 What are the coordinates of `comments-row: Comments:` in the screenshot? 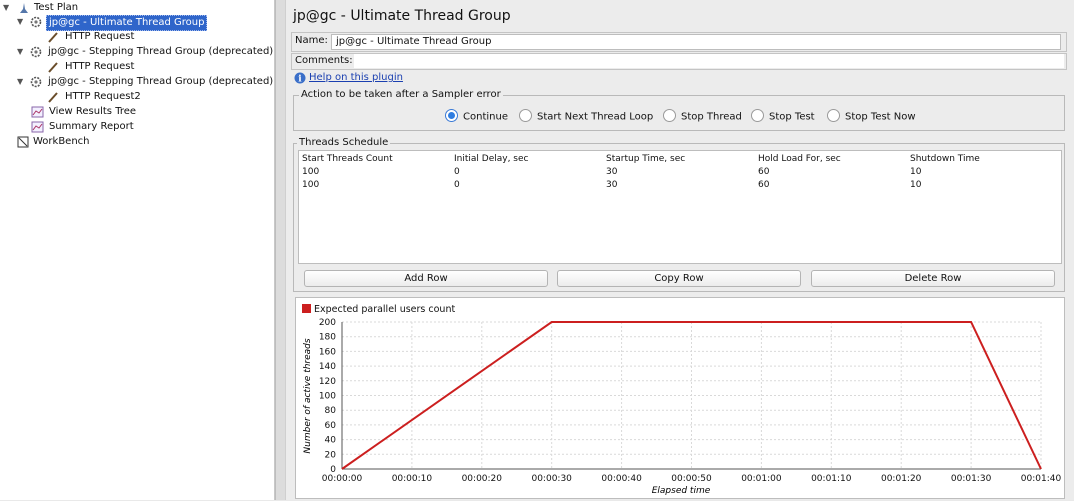 It's located at (679, 61).